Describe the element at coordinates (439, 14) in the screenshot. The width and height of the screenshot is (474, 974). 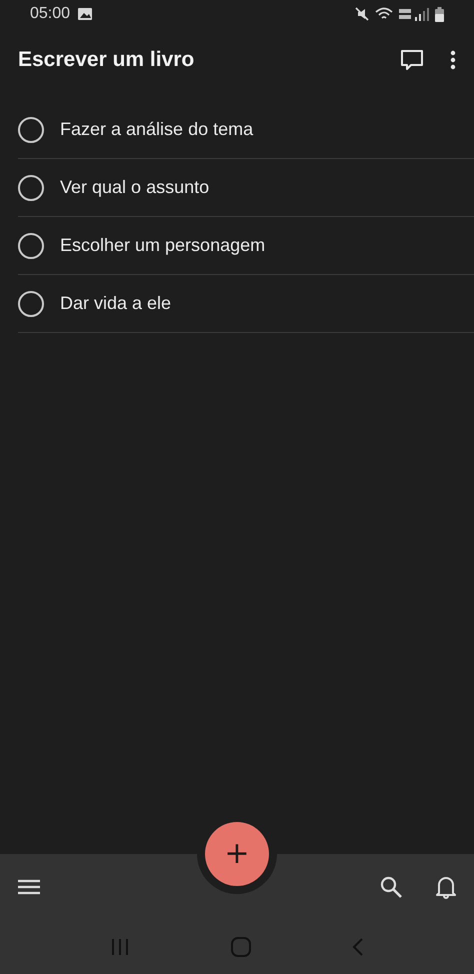
I see `battery-icon` at that location.